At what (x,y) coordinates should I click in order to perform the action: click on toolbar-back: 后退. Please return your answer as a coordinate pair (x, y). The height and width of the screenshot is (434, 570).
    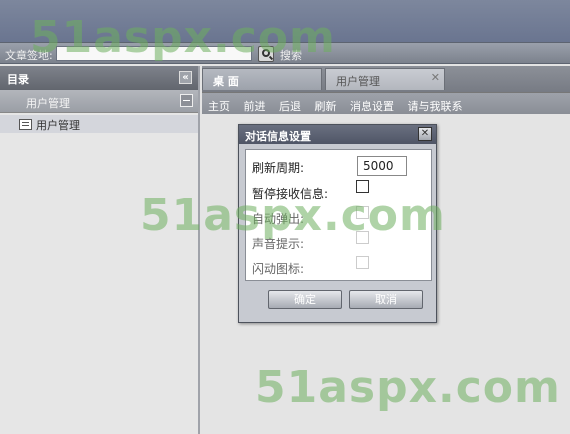
    Looking at the image, I should click on (290, 106).